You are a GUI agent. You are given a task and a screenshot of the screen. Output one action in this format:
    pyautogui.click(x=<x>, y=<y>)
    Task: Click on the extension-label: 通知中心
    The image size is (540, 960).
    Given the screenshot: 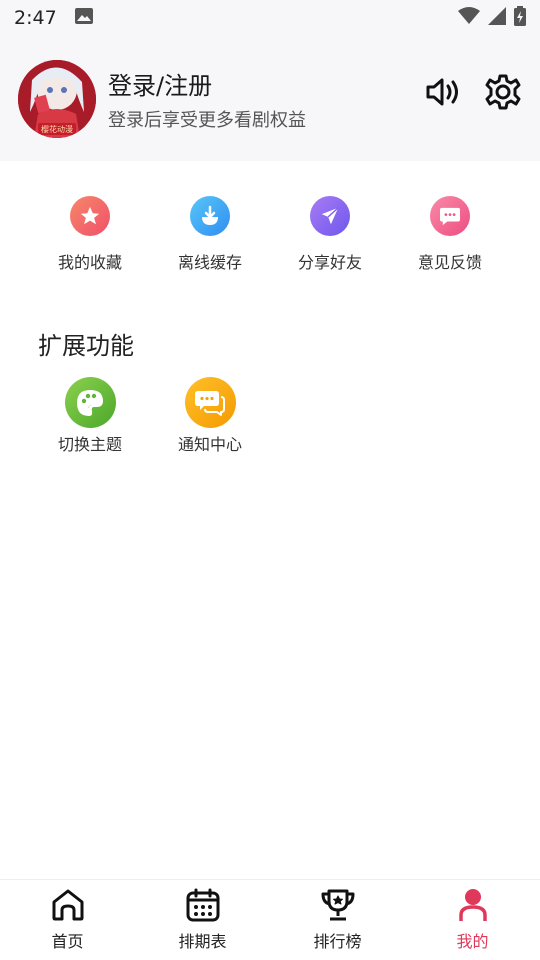 What is the action you would take?
    pyautogui.click(x=209, y=444)
    